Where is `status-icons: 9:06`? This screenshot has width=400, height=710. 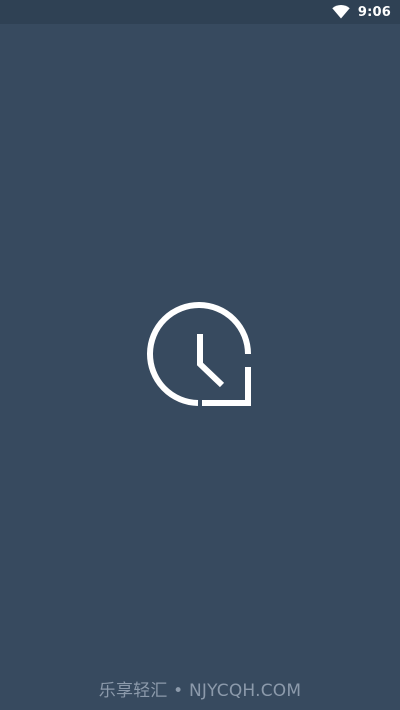
status-icons: 9:06 is located at coordinates (361, 12).